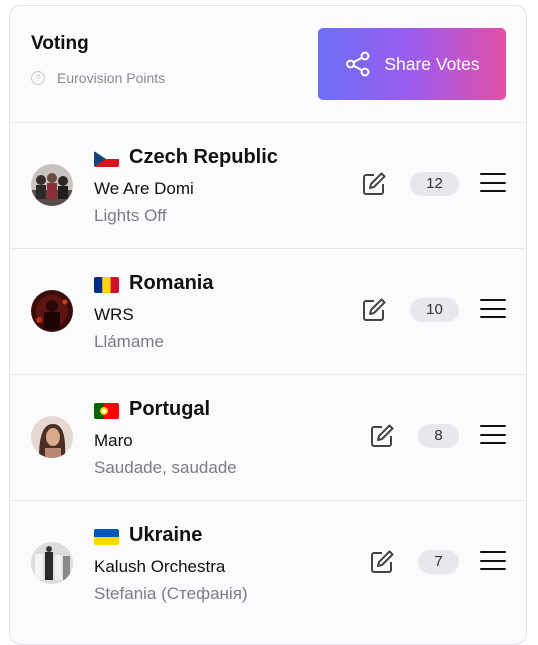 This screenshot has height=645, width=538. Describe the element at coordinates (106, 159) in the screenshot. I see `flag-cz-icon` at that location.